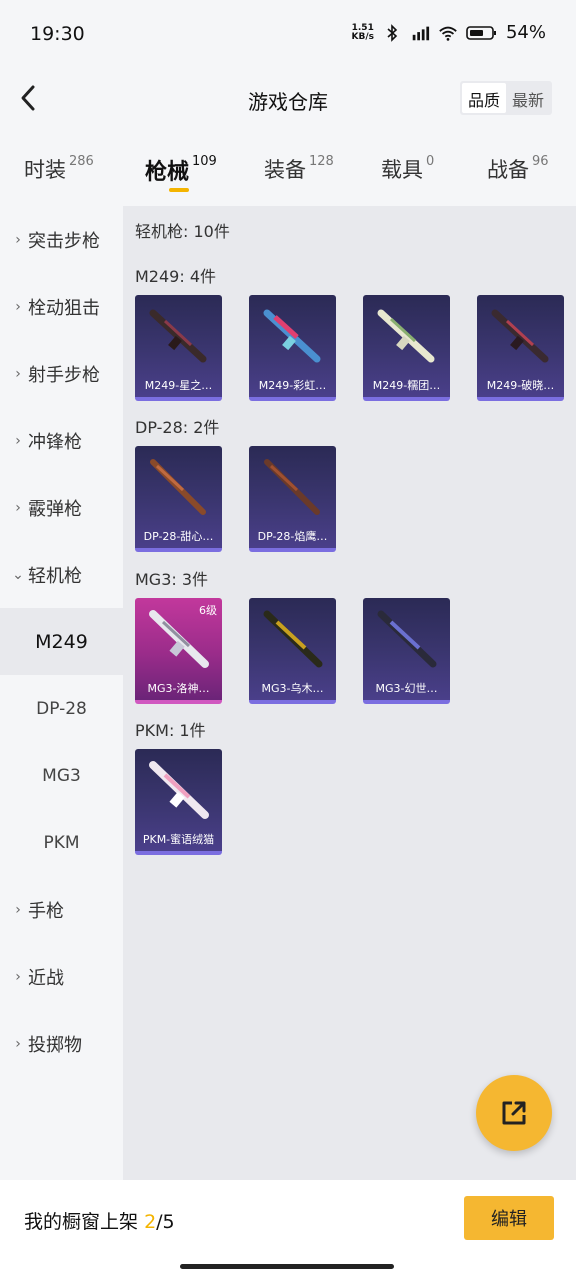  Describe the element at coordinates (61, 239) in the screenshot. I see `sidebar-item-assault-rifle: › 突击步枪` at that location.